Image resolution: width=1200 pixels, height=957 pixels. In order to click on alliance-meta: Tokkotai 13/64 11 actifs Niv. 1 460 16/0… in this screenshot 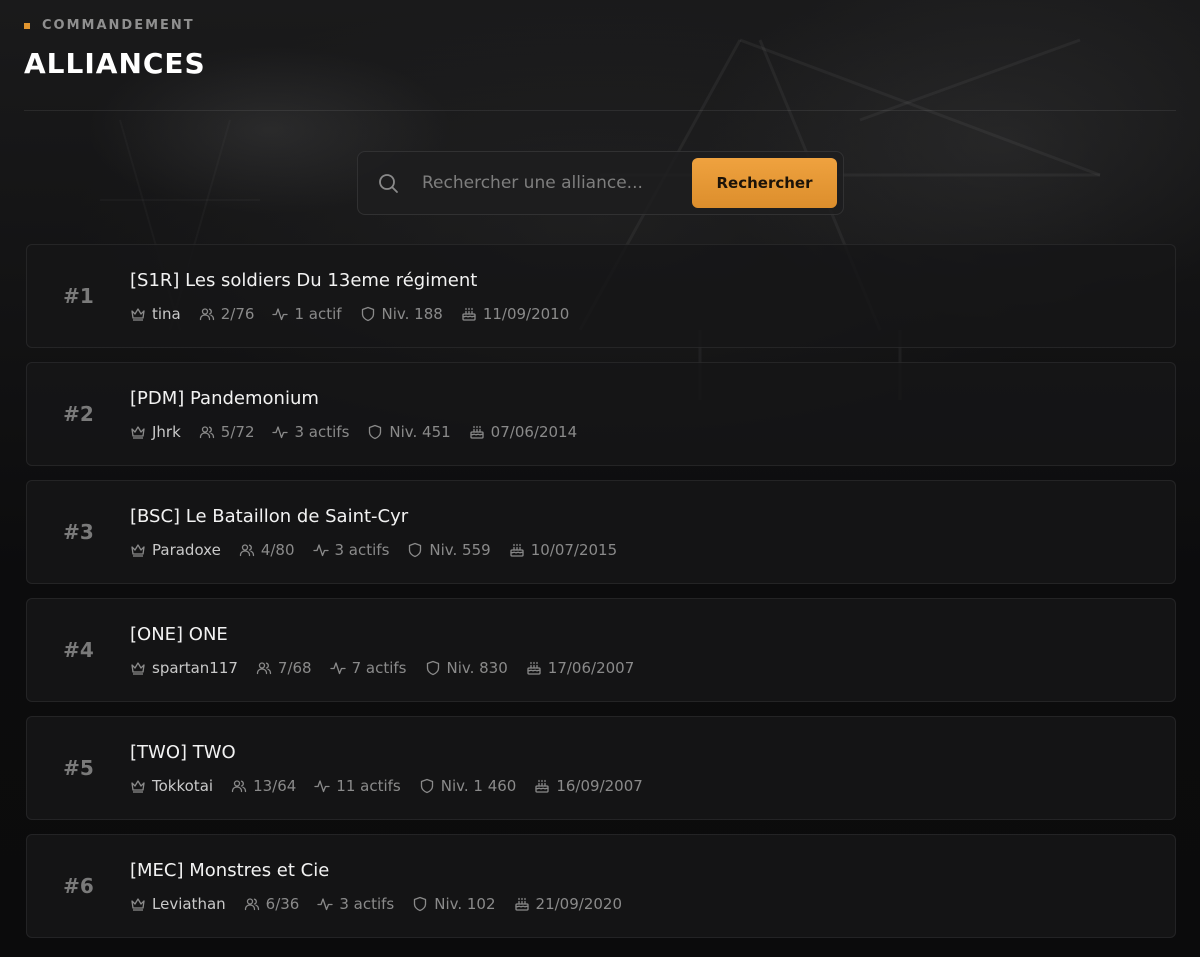, I will do `click(386, 786)`.